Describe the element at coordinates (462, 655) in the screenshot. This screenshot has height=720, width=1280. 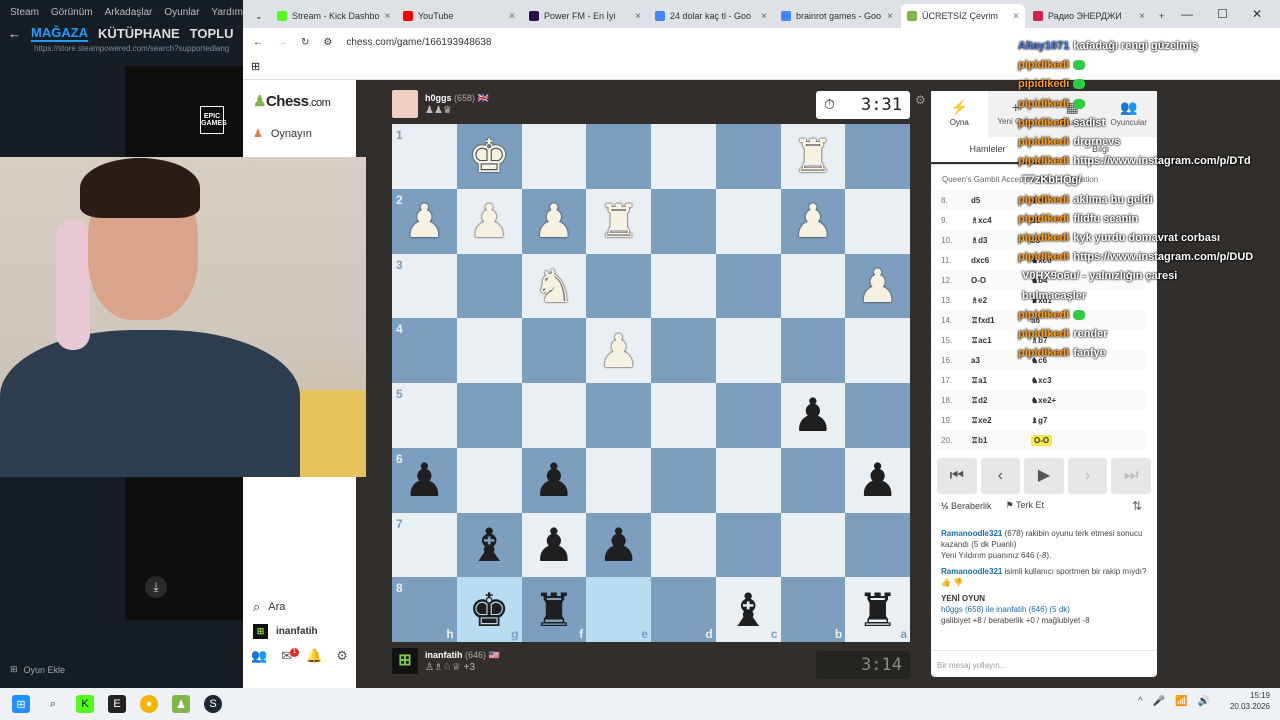
I see `player-name: inanfatih (646) 🇺🇸` at that location.